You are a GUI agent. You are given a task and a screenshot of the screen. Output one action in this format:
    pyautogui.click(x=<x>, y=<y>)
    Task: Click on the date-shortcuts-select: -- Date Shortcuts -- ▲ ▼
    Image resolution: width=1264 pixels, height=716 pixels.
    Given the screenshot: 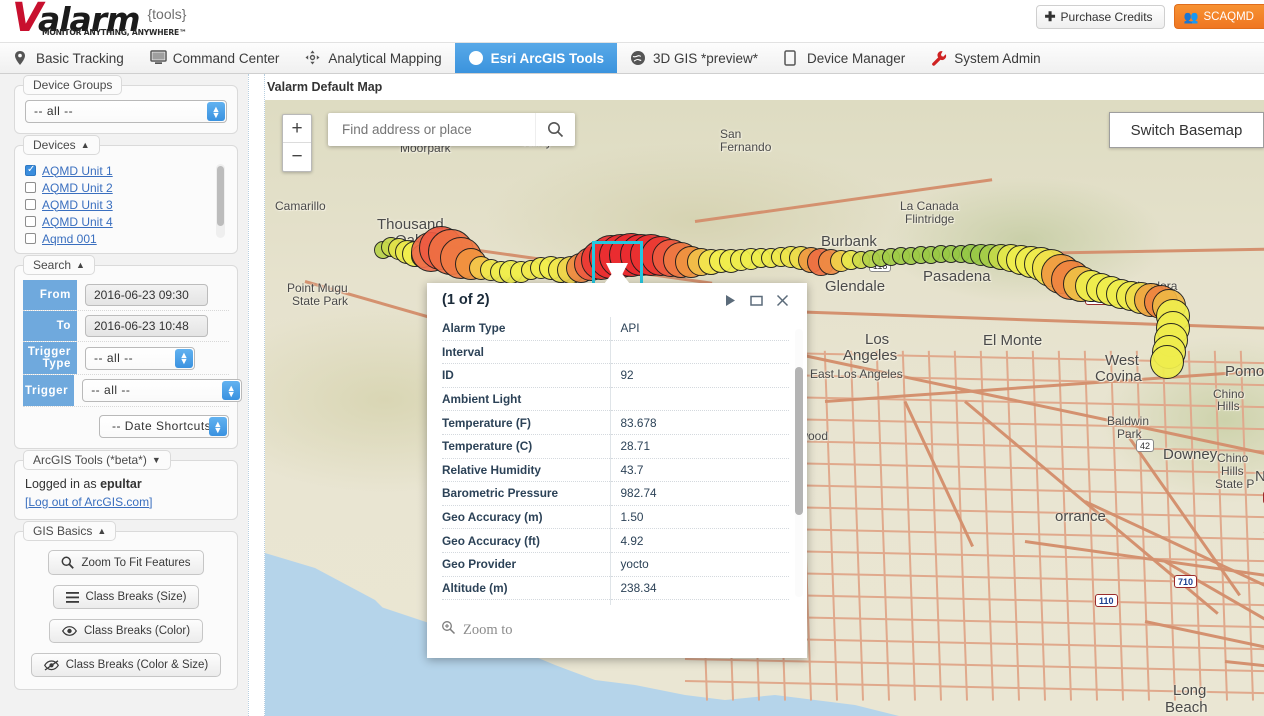 What is the action you would take?
    pyautogui.click(x=164, y=426)
    